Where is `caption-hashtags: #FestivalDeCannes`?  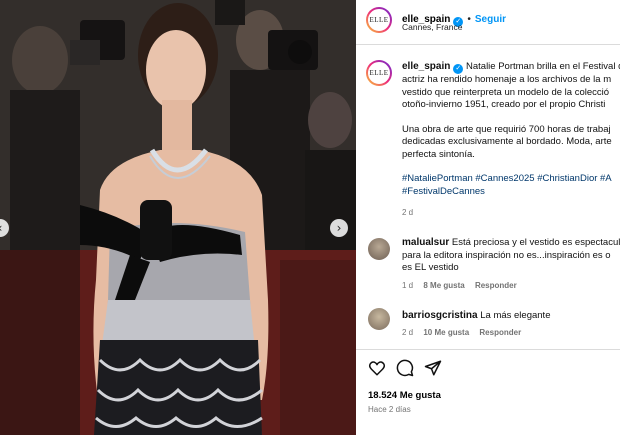
caption-hashtags: #FestivalDeCannes is located at coordinates (511, 192).